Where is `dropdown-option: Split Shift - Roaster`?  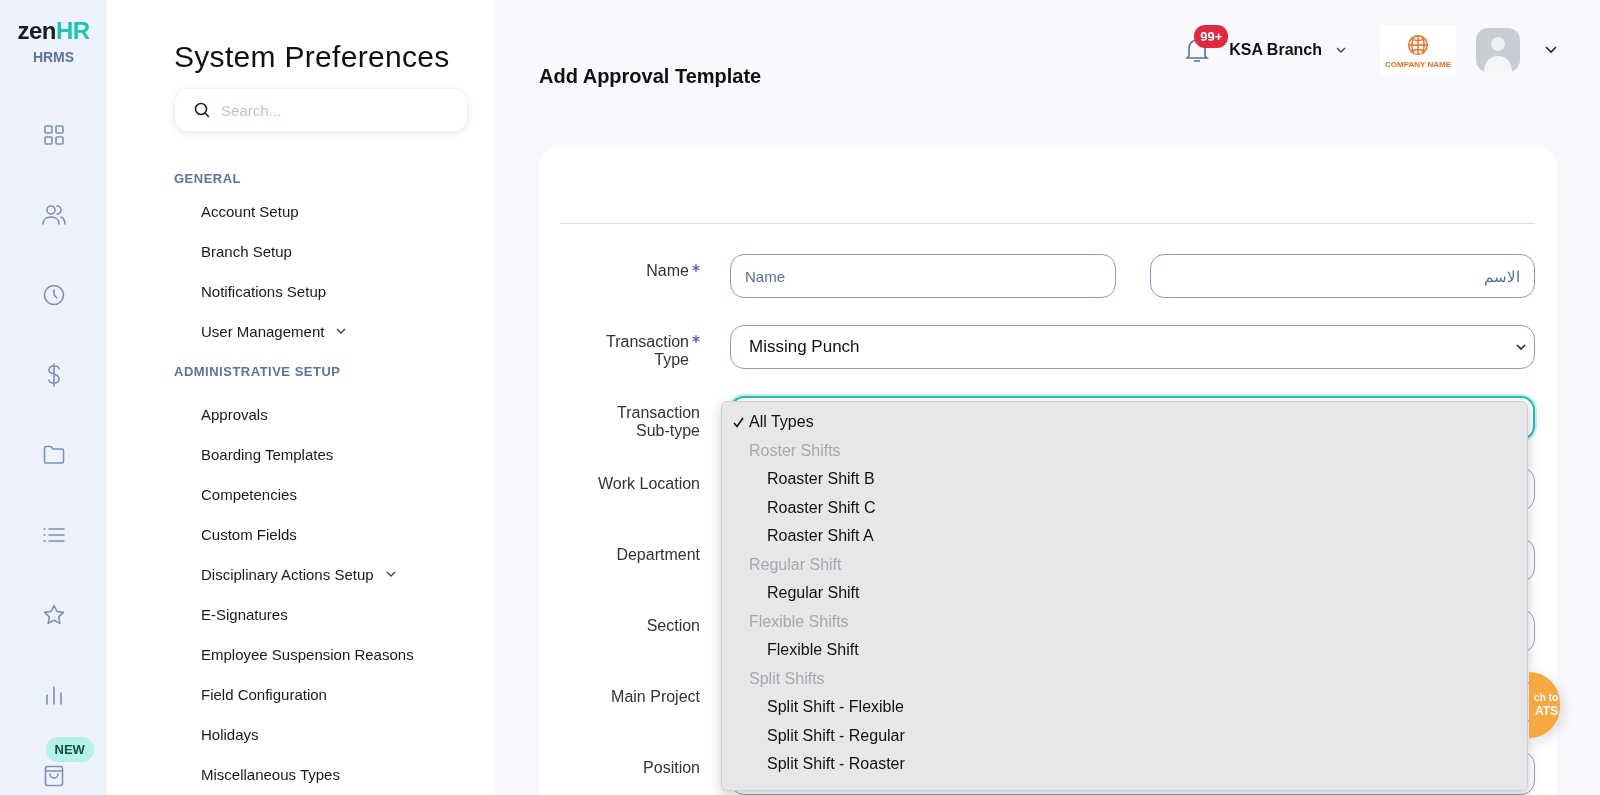
dropdown-option: Split Shift - Roaster is located at coordinates (1124, 764).